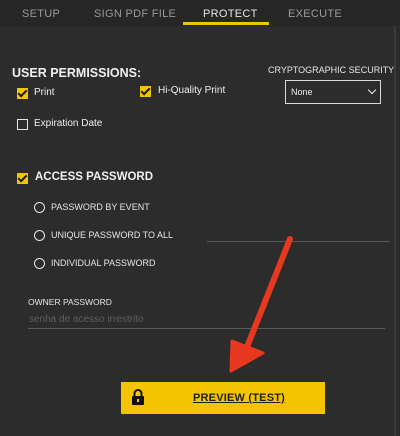  I want to click on preview-test-label: PREVIEW (TEST), so click(239, 398).